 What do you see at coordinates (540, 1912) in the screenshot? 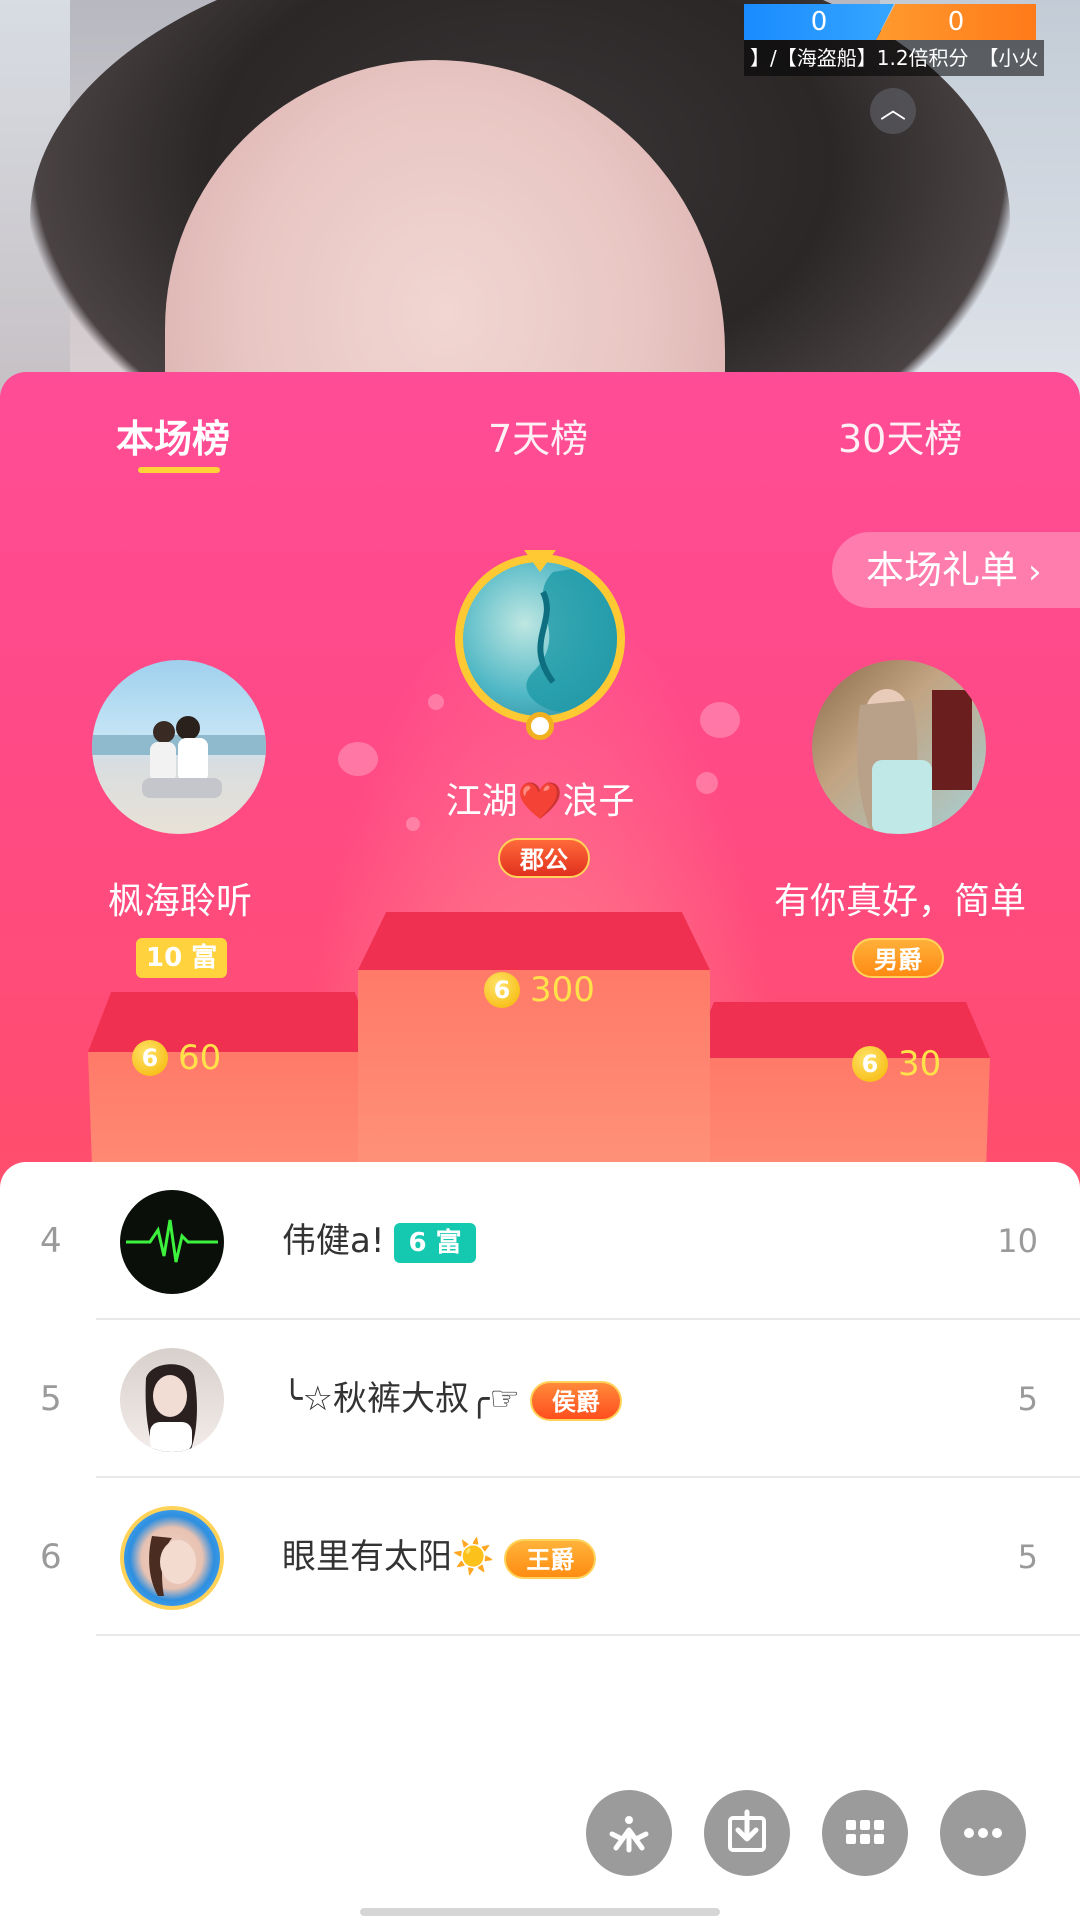
I see `home-indicator` at bounding box center [540, 1912].